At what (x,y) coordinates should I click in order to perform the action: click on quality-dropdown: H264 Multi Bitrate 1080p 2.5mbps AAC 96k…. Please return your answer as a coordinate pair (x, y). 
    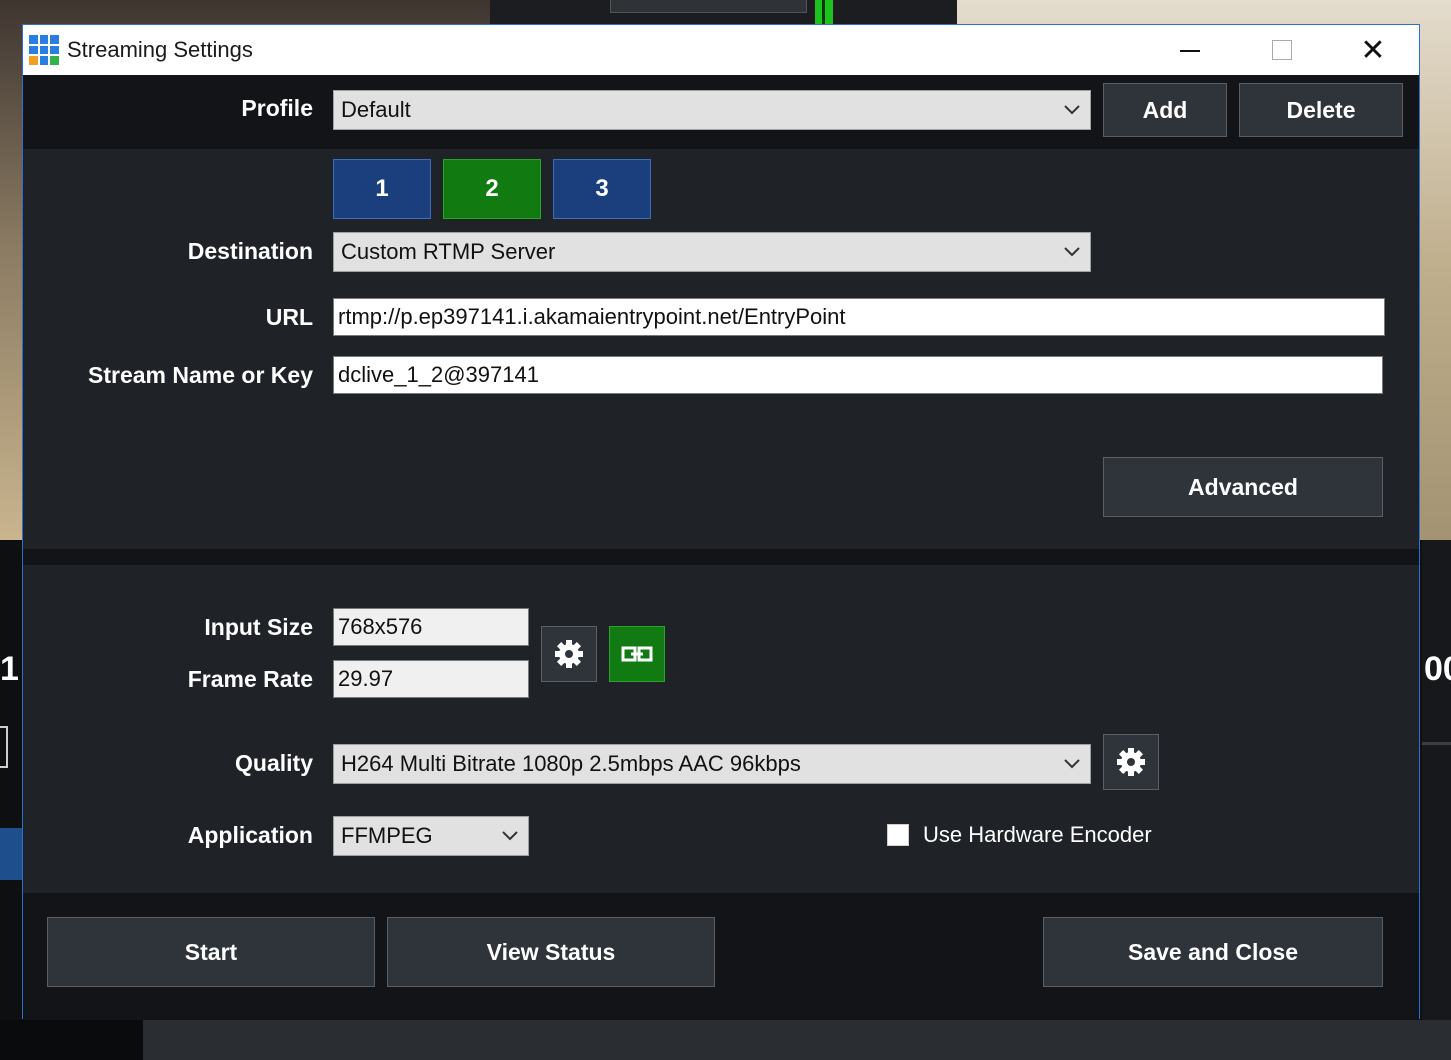
    Looking at the image, I should click on (712, 764).